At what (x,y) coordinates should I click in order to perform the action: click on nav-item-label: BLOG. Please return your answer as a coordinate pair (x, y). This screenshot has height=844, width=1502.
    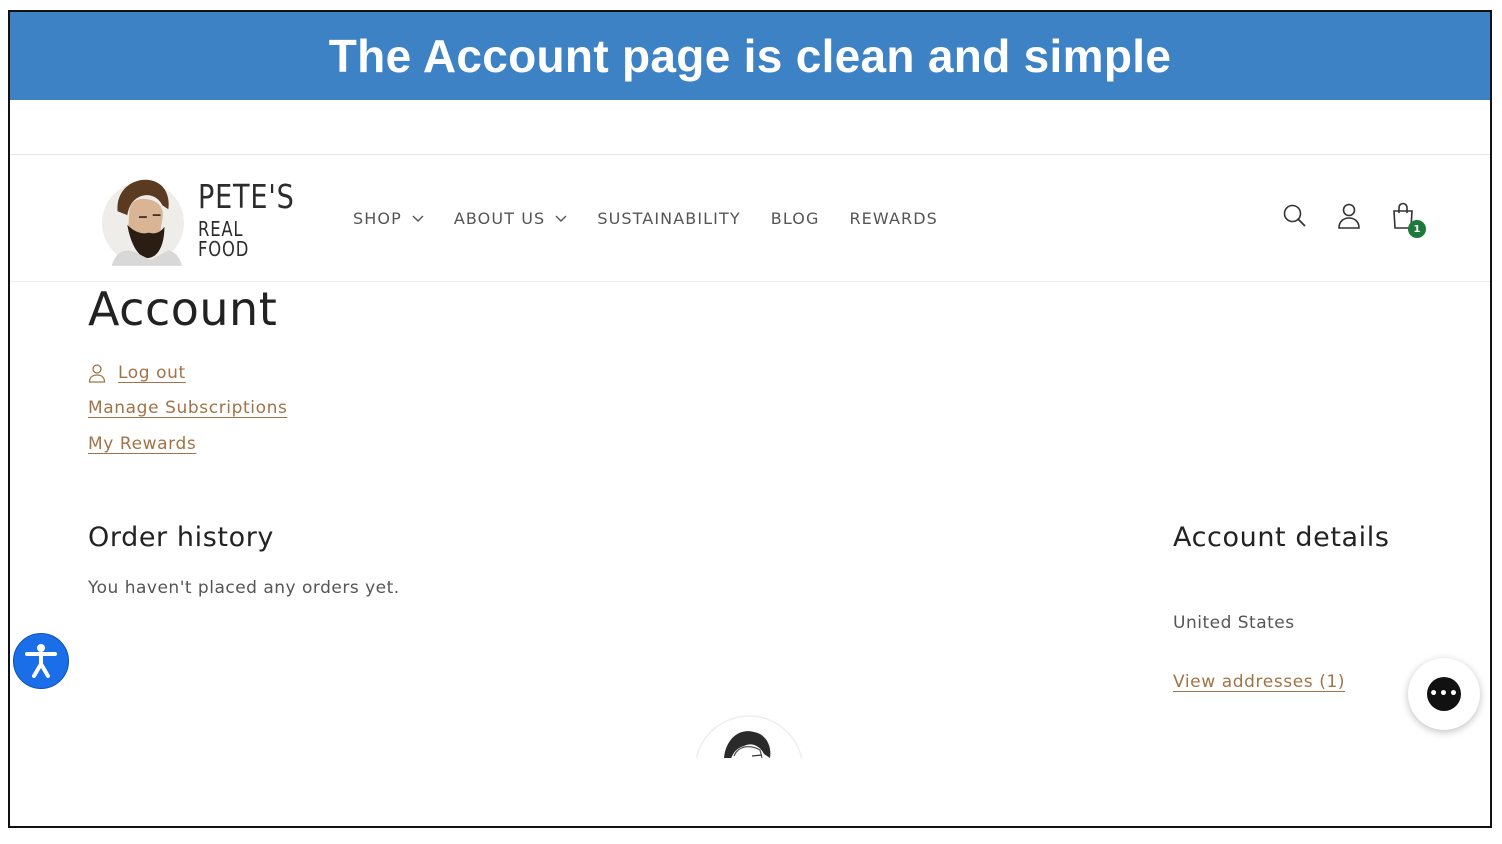
    Looking at the image, I should click on (795, 218).